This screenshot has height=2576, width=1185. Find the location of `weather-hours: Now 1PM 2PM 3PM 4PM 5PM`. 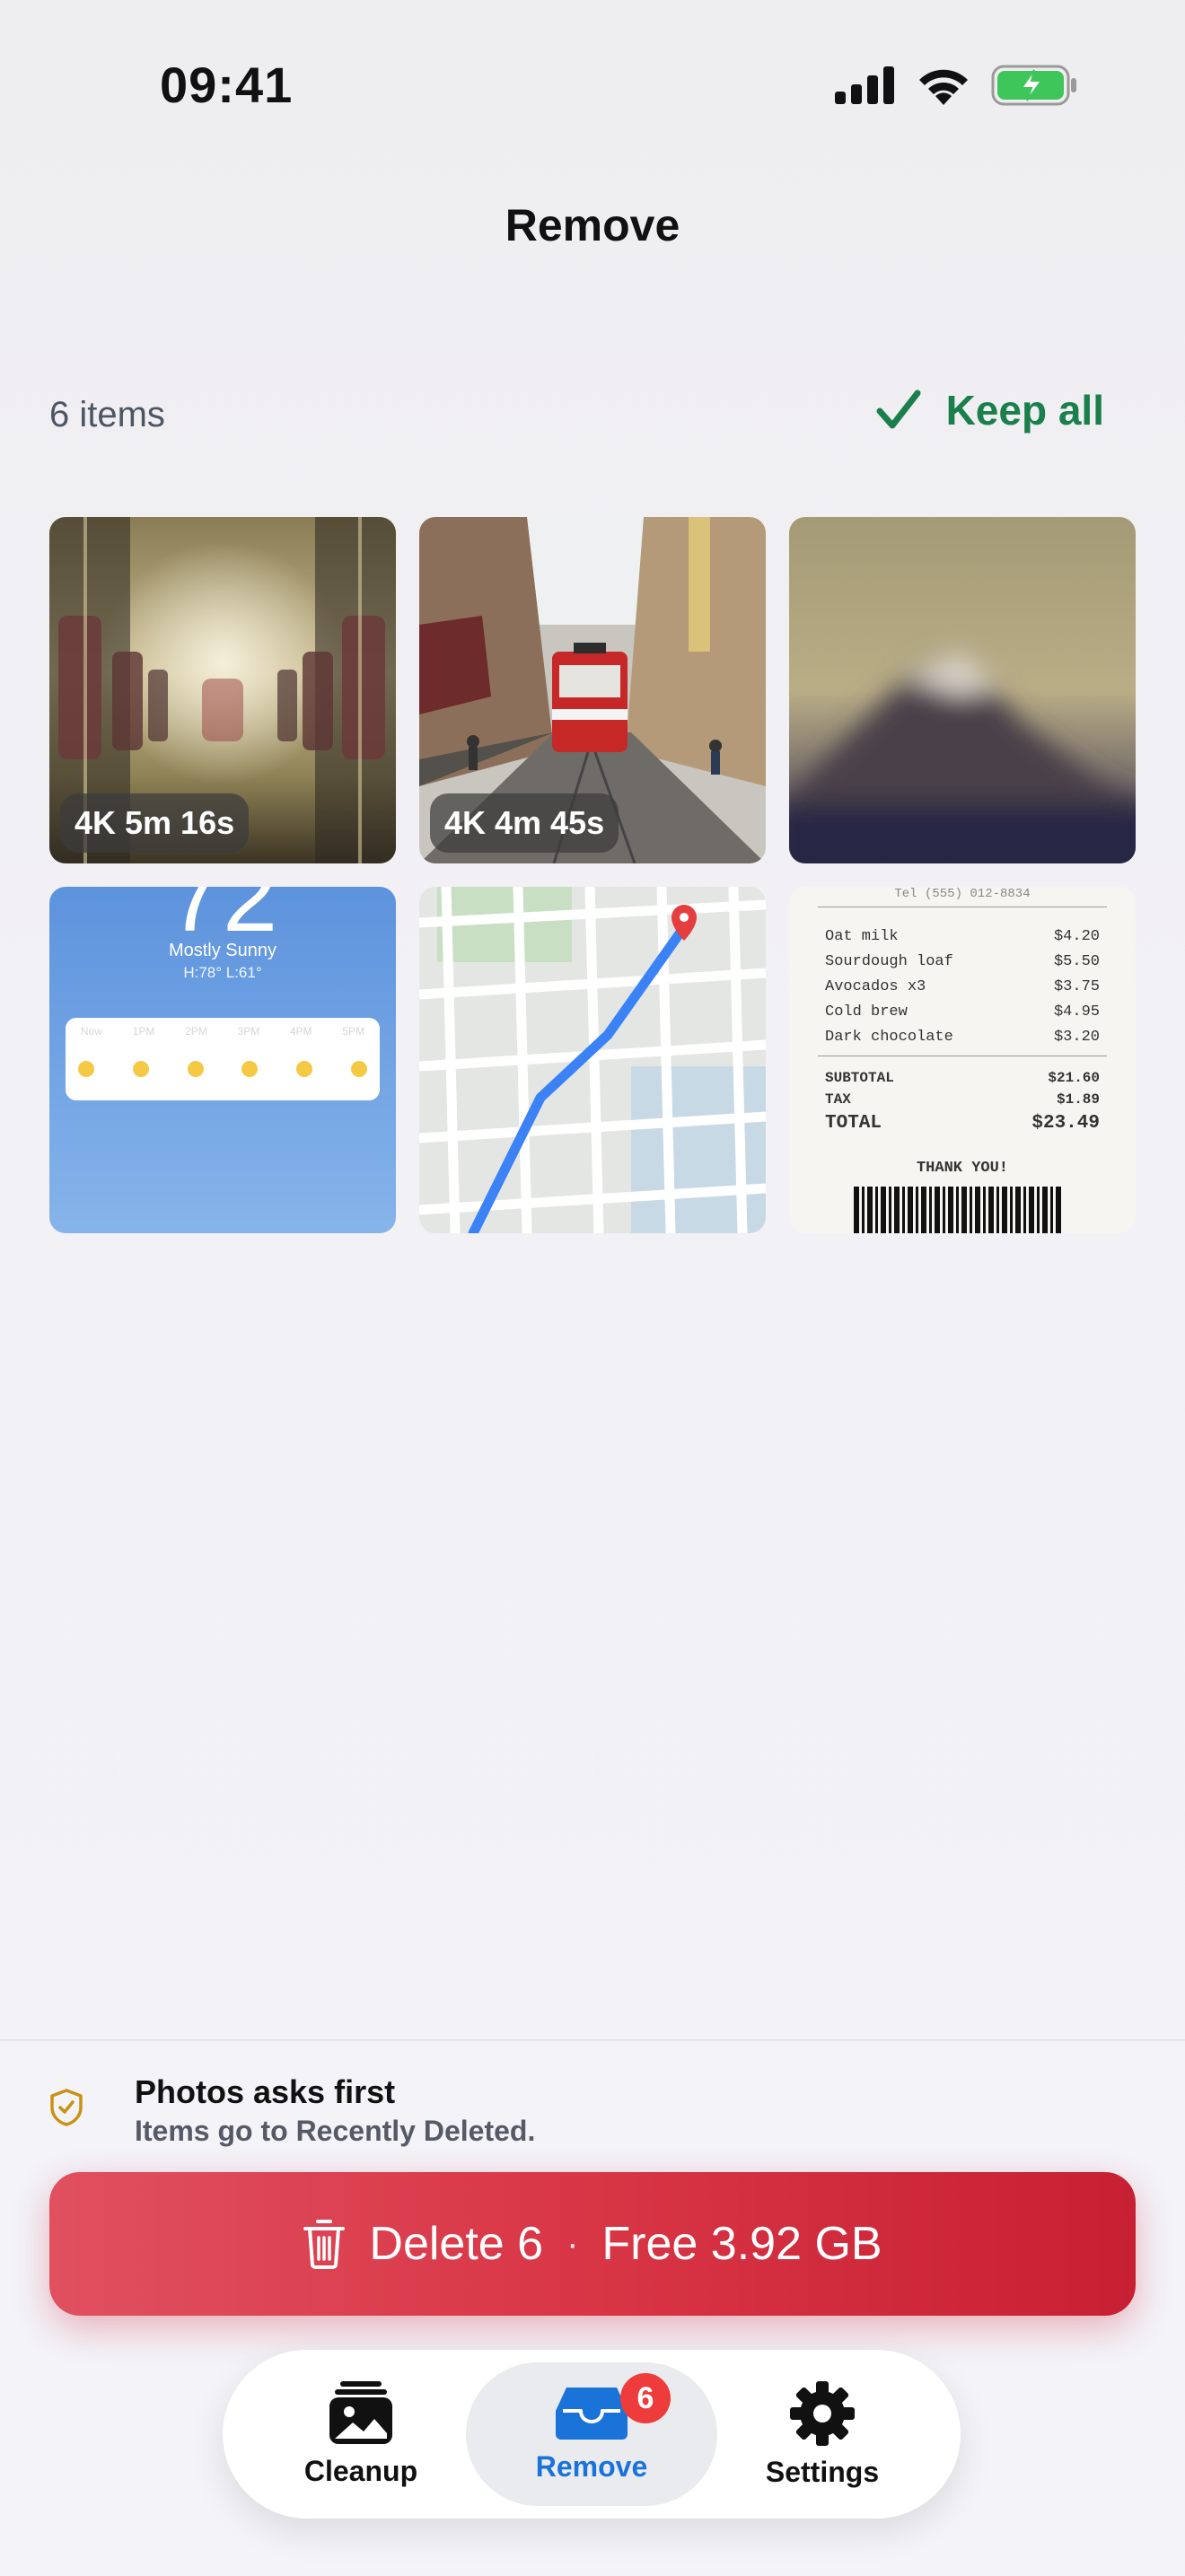

weather-hours: Now 1PM 2PM 3PM 4PM 5PM is located at coordinates (223, 1031).